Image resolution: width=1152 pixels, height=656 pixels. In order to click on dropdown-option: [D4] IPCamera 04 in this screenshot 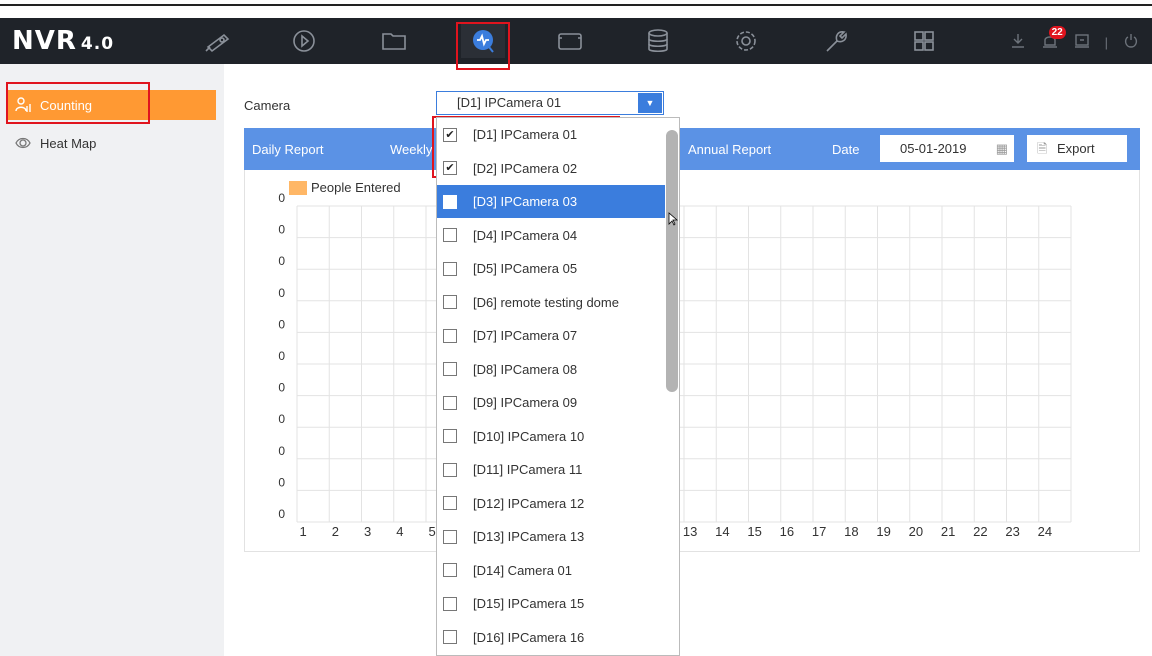, I will do `click(551, 235)`.